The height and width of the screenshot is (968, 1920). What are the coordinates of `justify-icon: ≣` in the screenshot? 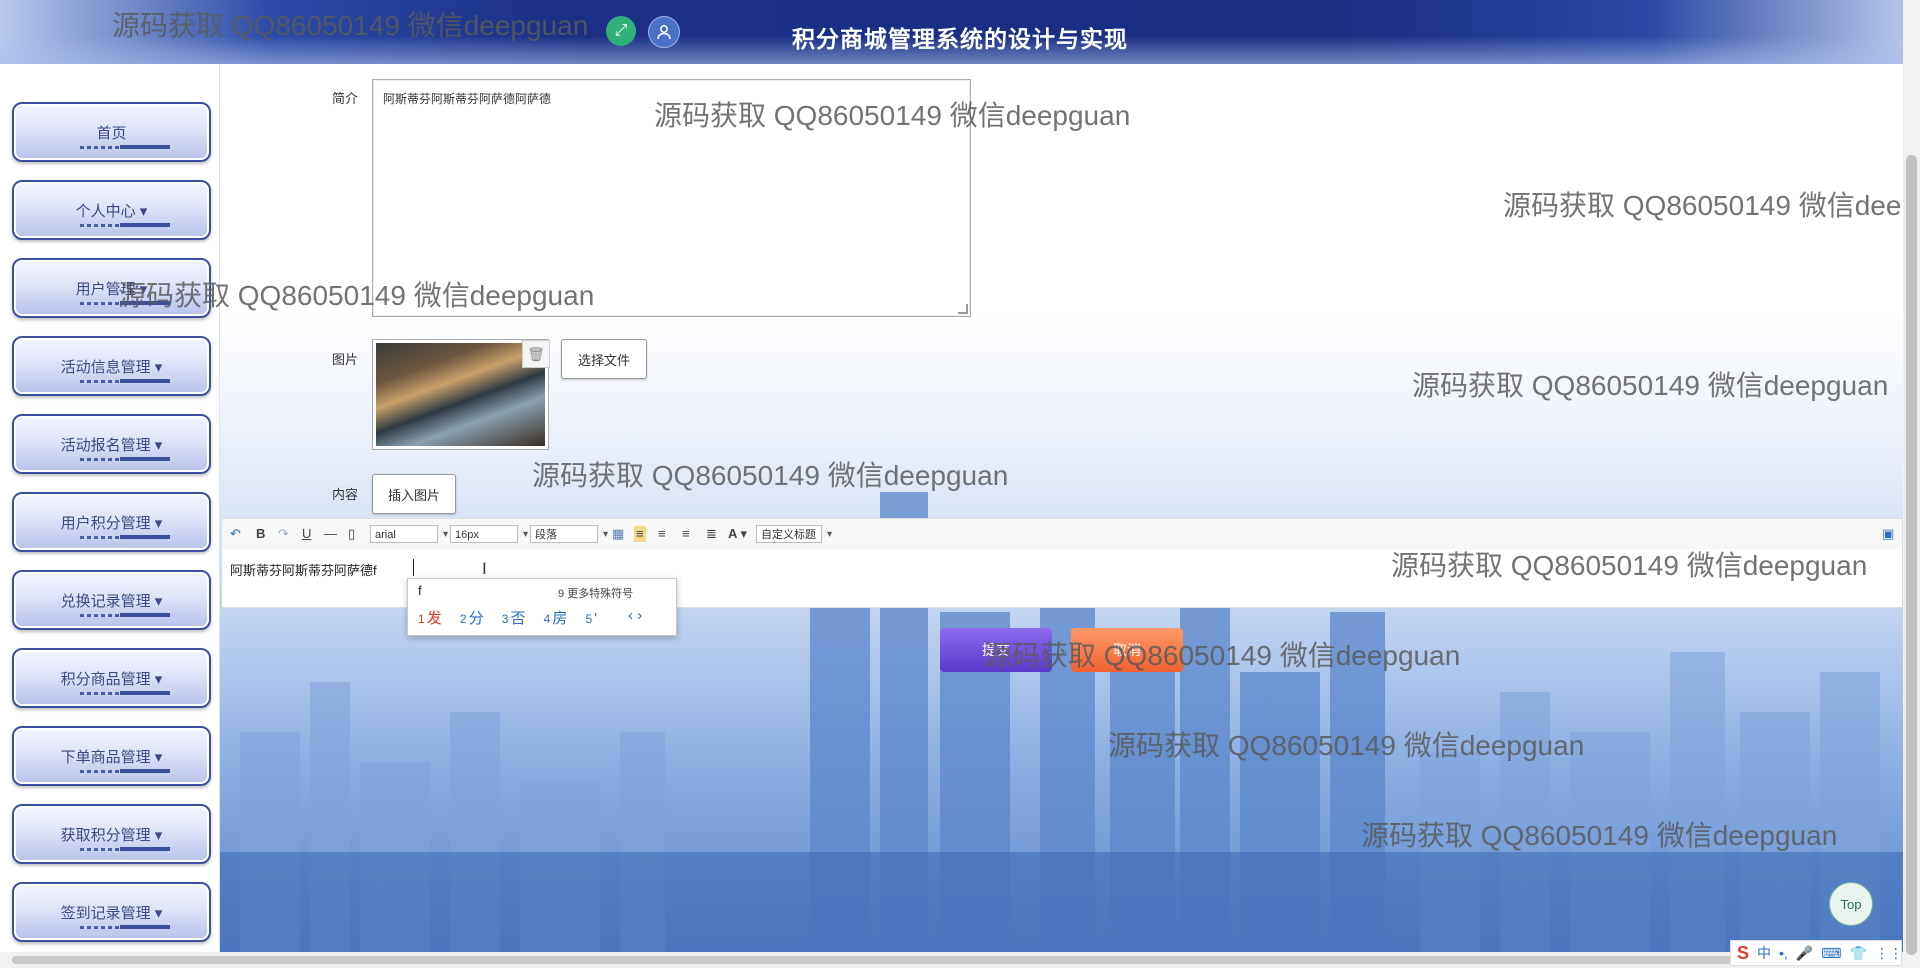 It's located at (711, 534).